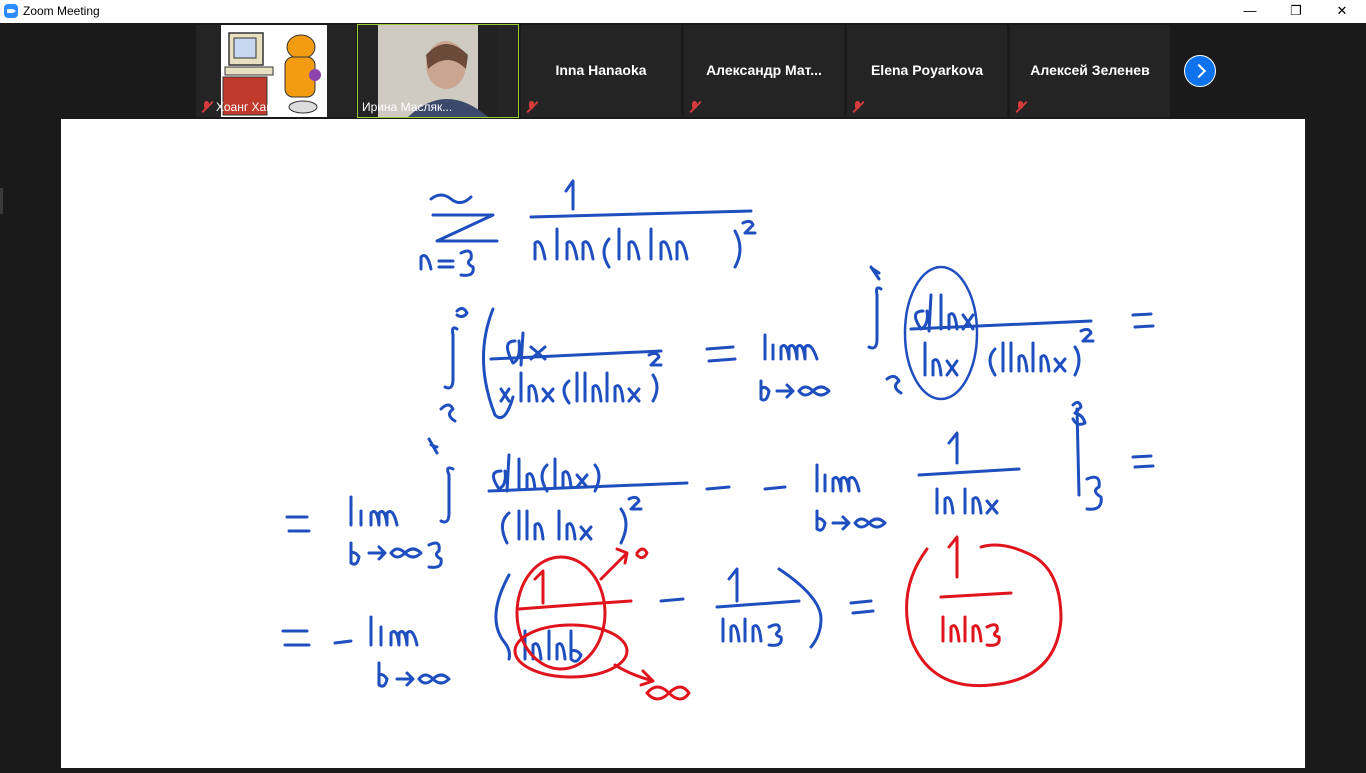 Image resolution: width=1366 pixels, height=773 pixels. Describe the element at coordinates (1296, 11) in the screenshot. I see `restore-button: ❐` at that location.